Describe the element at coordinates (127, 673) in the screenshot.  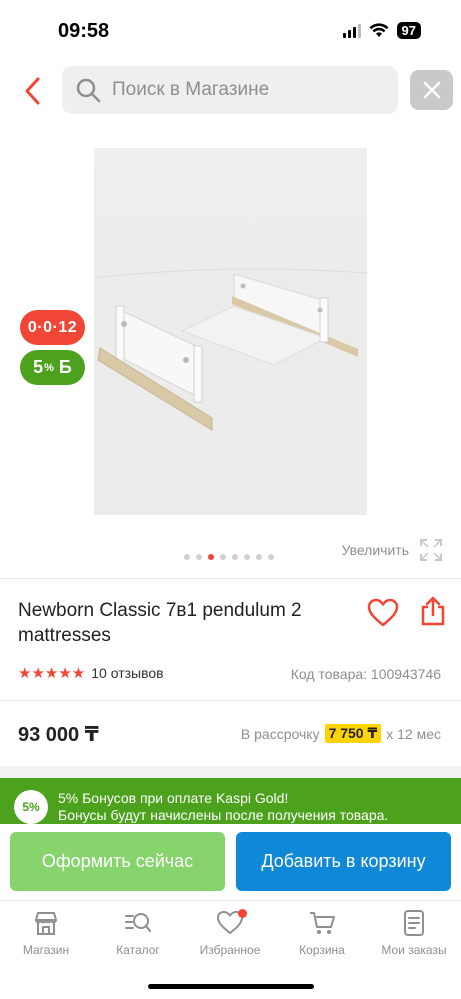
I see `reviews-link: 10 отзывов` at that location.